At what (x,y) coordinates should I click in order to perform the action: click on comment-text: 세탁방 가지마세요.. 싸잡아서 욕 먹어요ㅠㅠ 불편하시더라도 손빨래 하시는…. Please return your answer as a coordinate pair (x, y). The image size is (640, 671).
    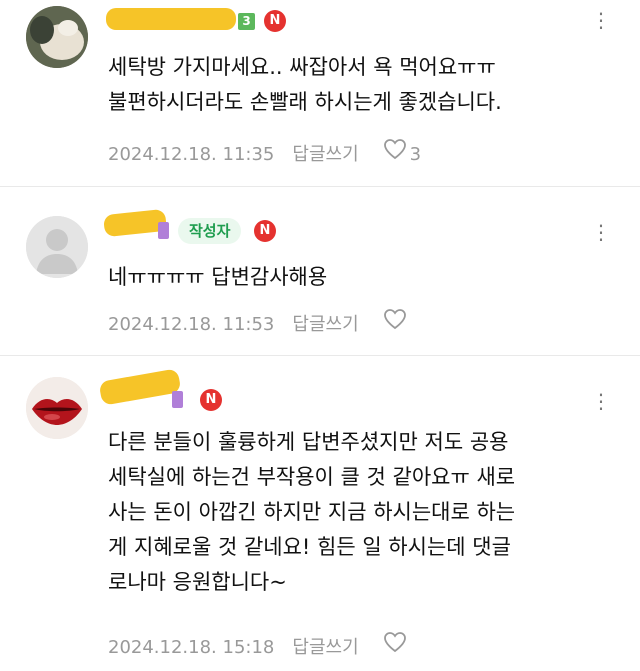
    Looking at the image, I should click on (305, 84).